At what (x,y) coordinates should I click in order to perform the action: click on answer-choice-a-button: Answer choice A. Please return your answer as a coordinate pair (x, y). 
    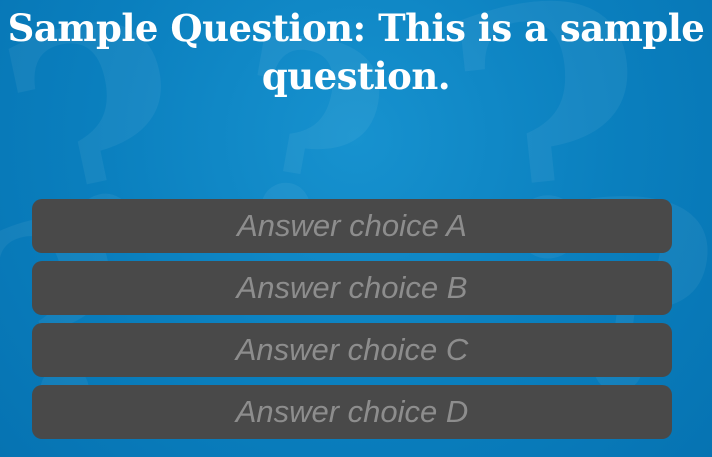
    Looking at the image, I should click on (352, 226).